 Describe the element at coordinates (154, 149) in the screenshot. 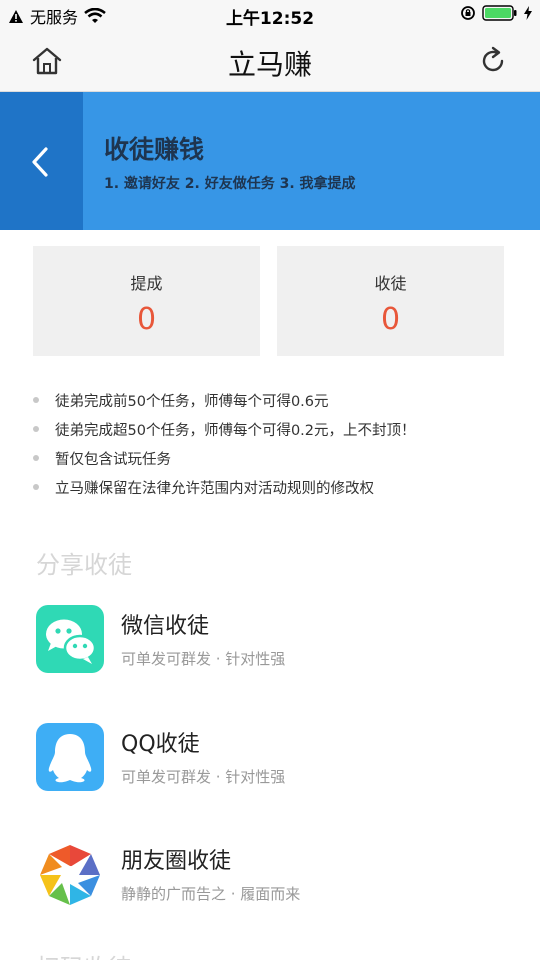

I see `banner-title: 收徒赚钱` at that location.